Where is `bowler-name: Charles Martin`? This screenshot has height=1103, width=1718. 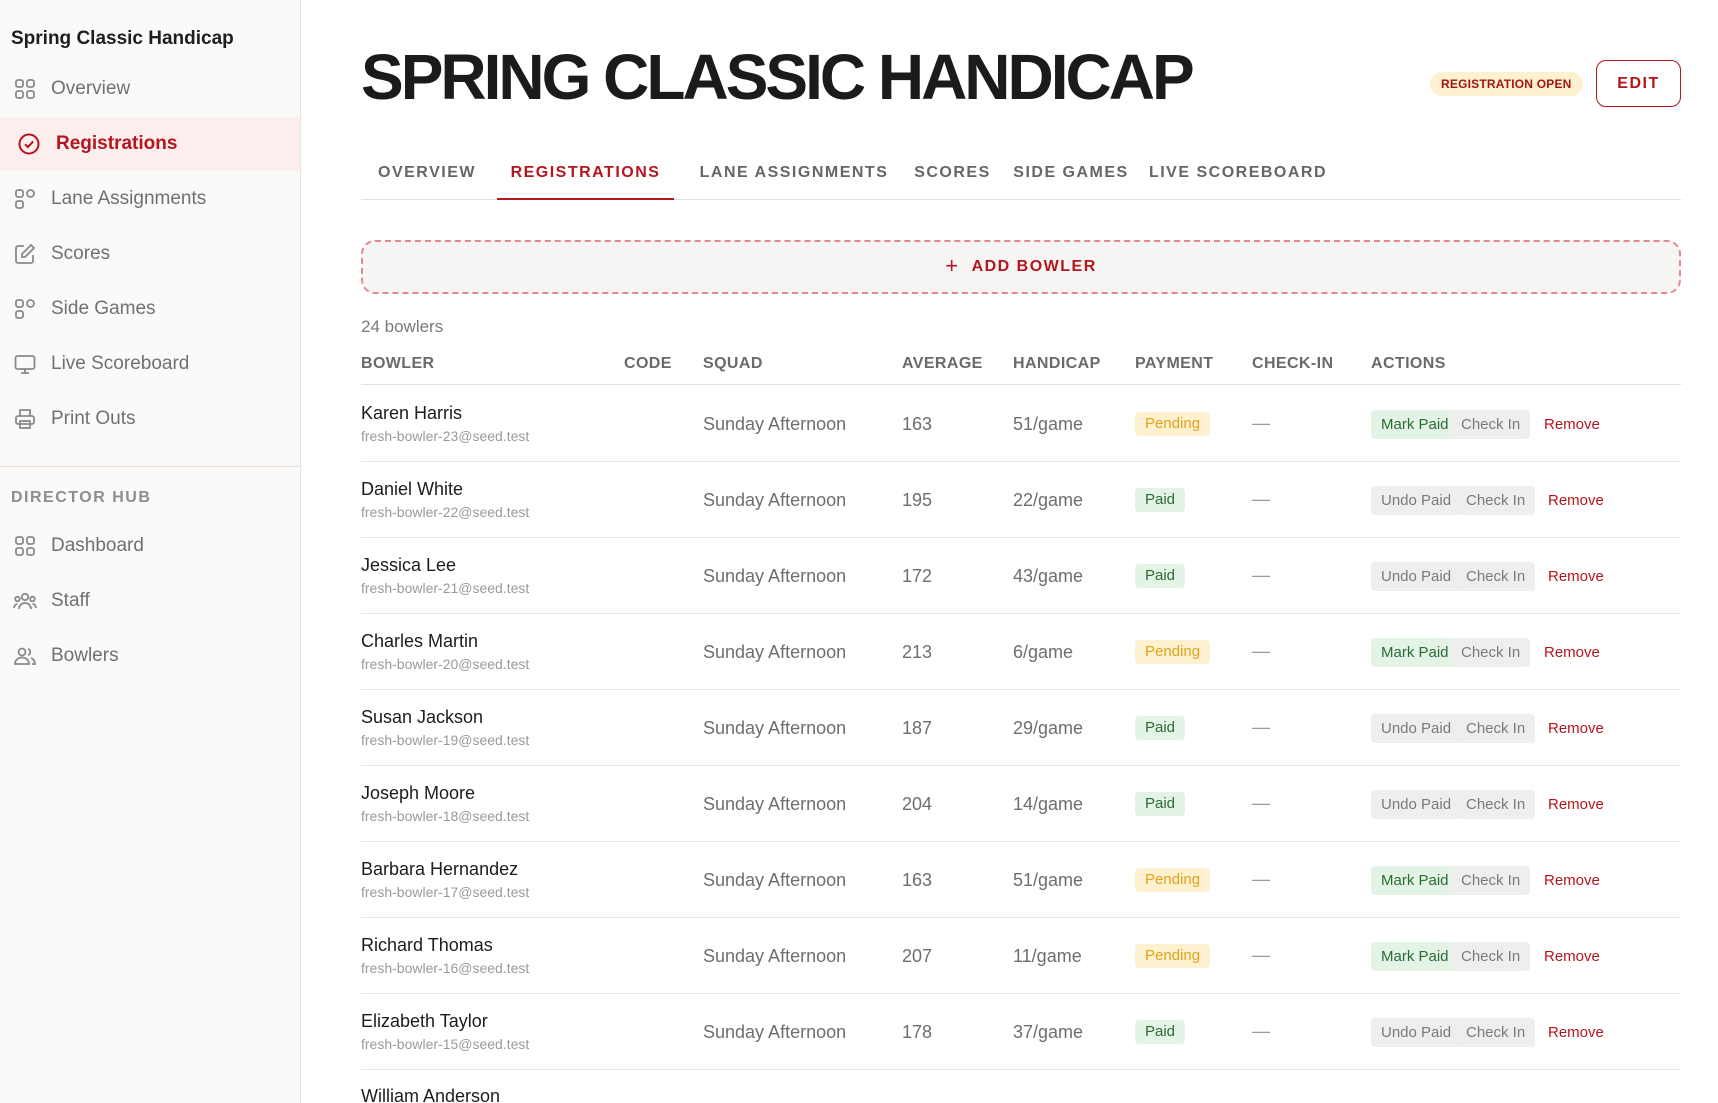
bowler-name: Charles Martin is located at coordinates (419, 641).